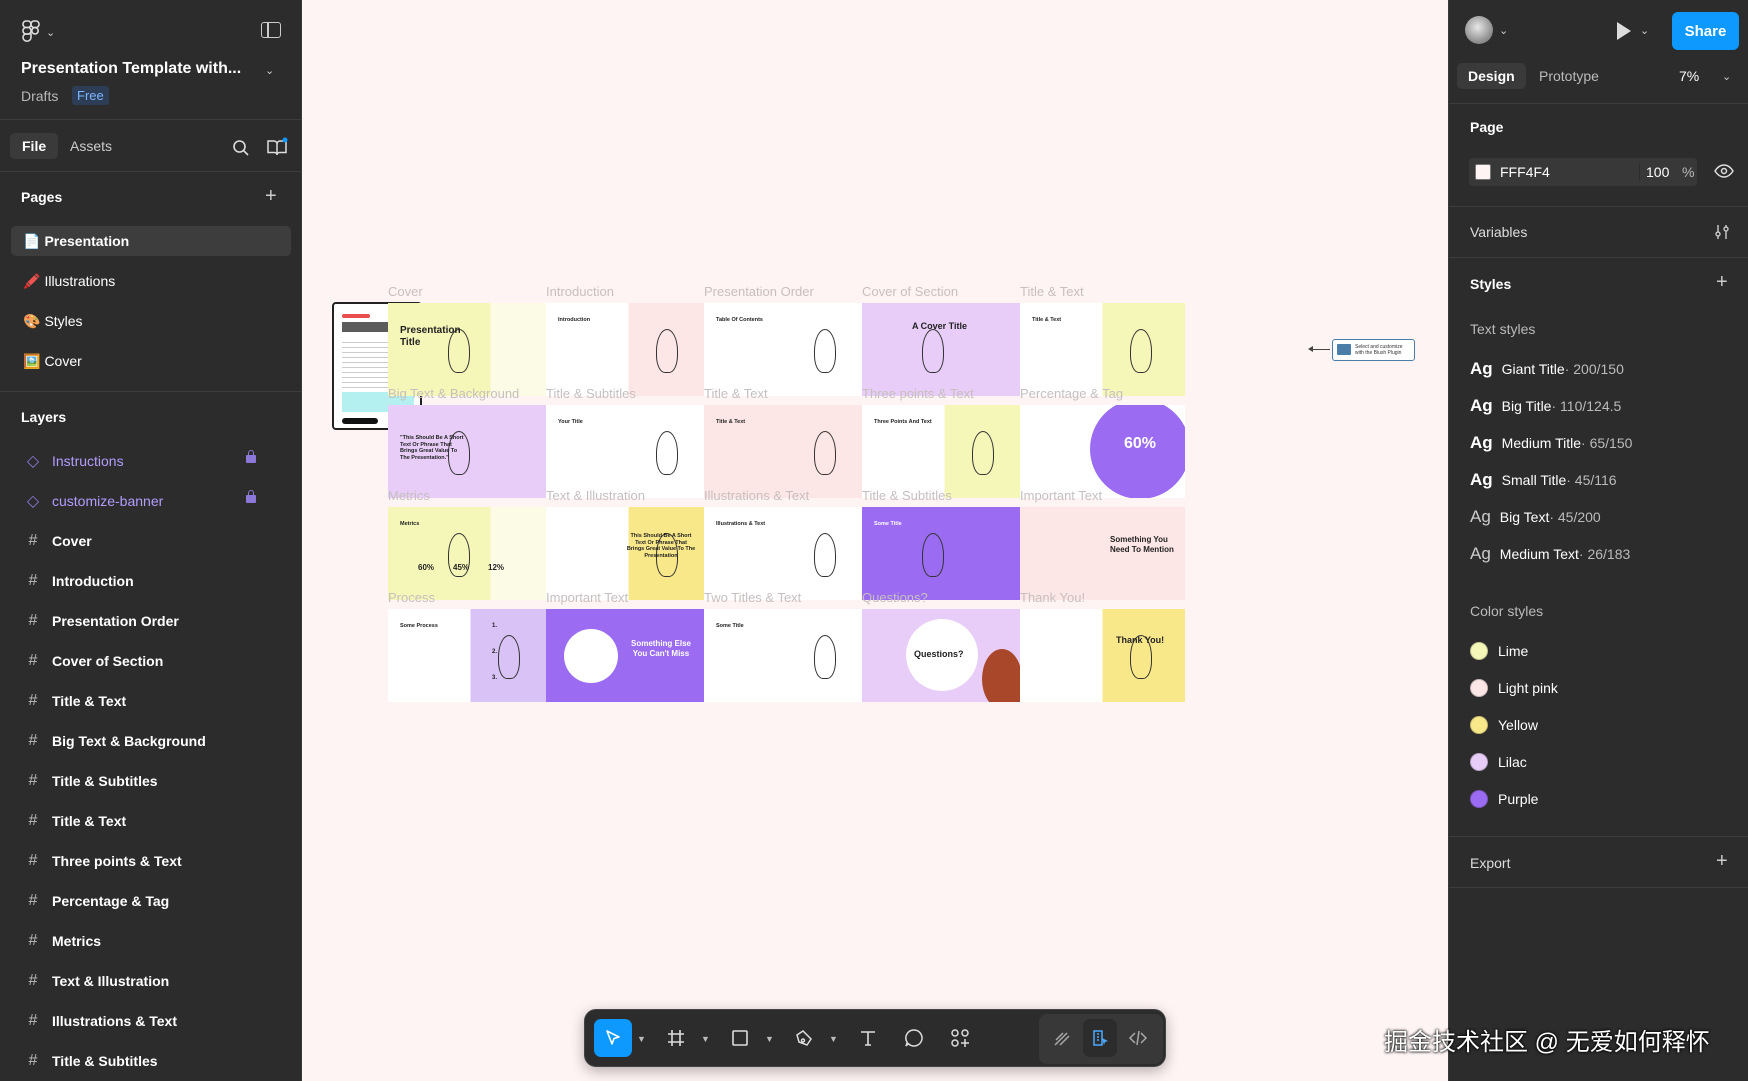  Describe the element at coordinates (868, 1038) in the screenshot. I see `text-tool-icon` at that location.